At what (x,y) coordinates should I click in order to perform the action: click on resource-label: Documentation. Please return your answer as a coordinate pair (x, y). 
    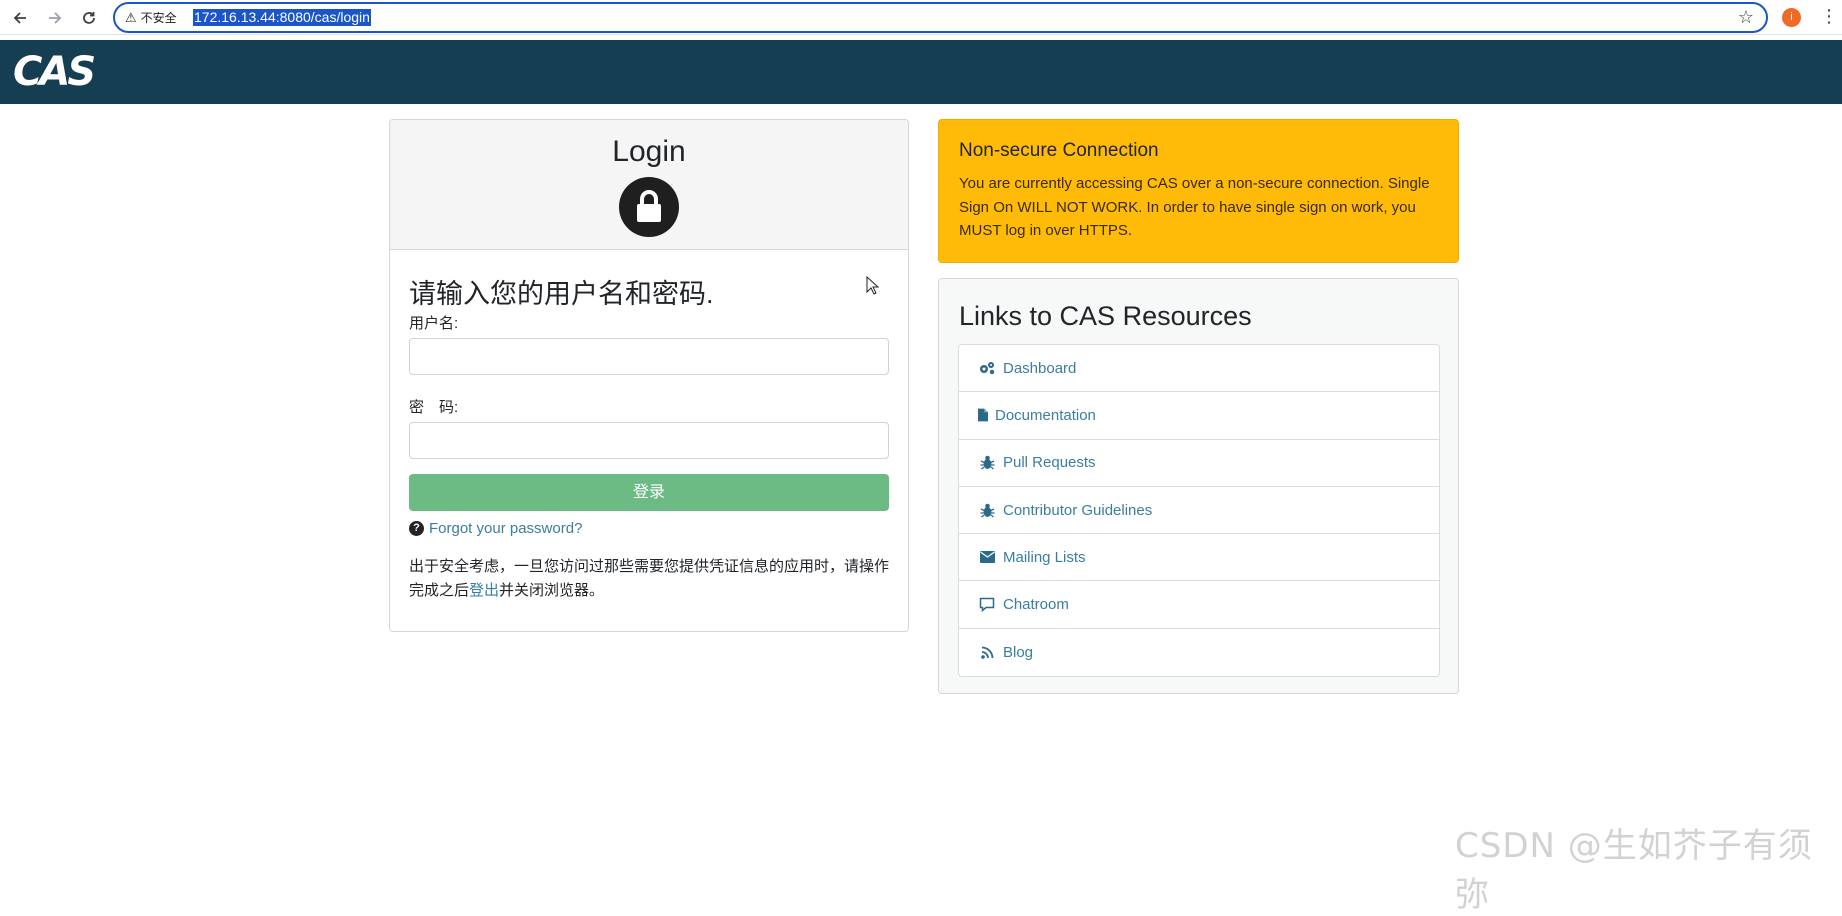
    Looking at the image, I should click on (1045, 415).